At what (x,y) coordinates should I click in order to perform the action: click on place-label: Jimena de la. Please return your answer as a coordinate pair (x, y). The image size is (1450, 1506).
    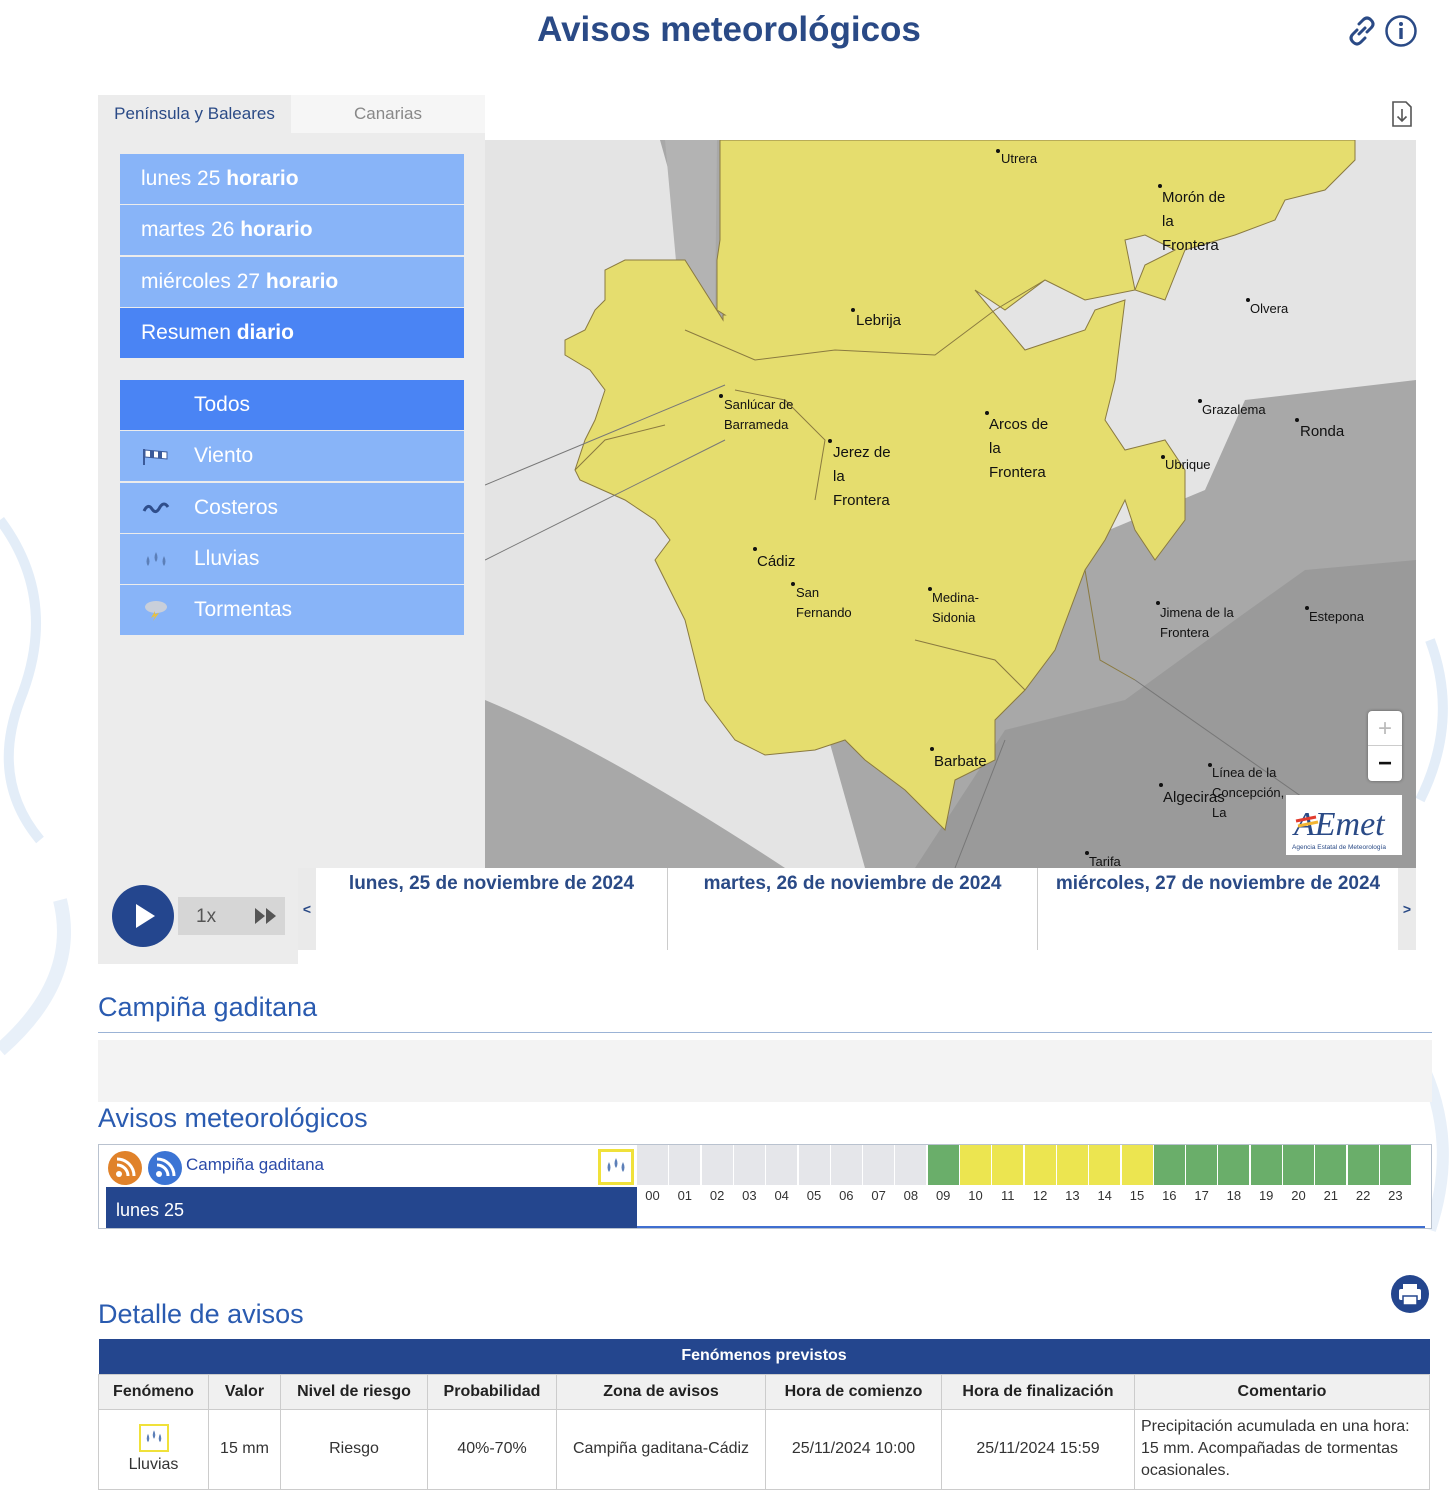
    Looking at the image, I should click on (1197, 612).